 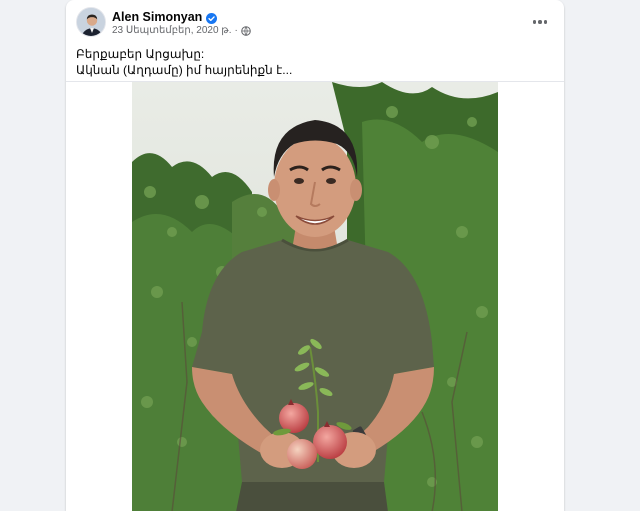 I want to click on author-row: Alen Simonyan, so click(x=165, y=16).